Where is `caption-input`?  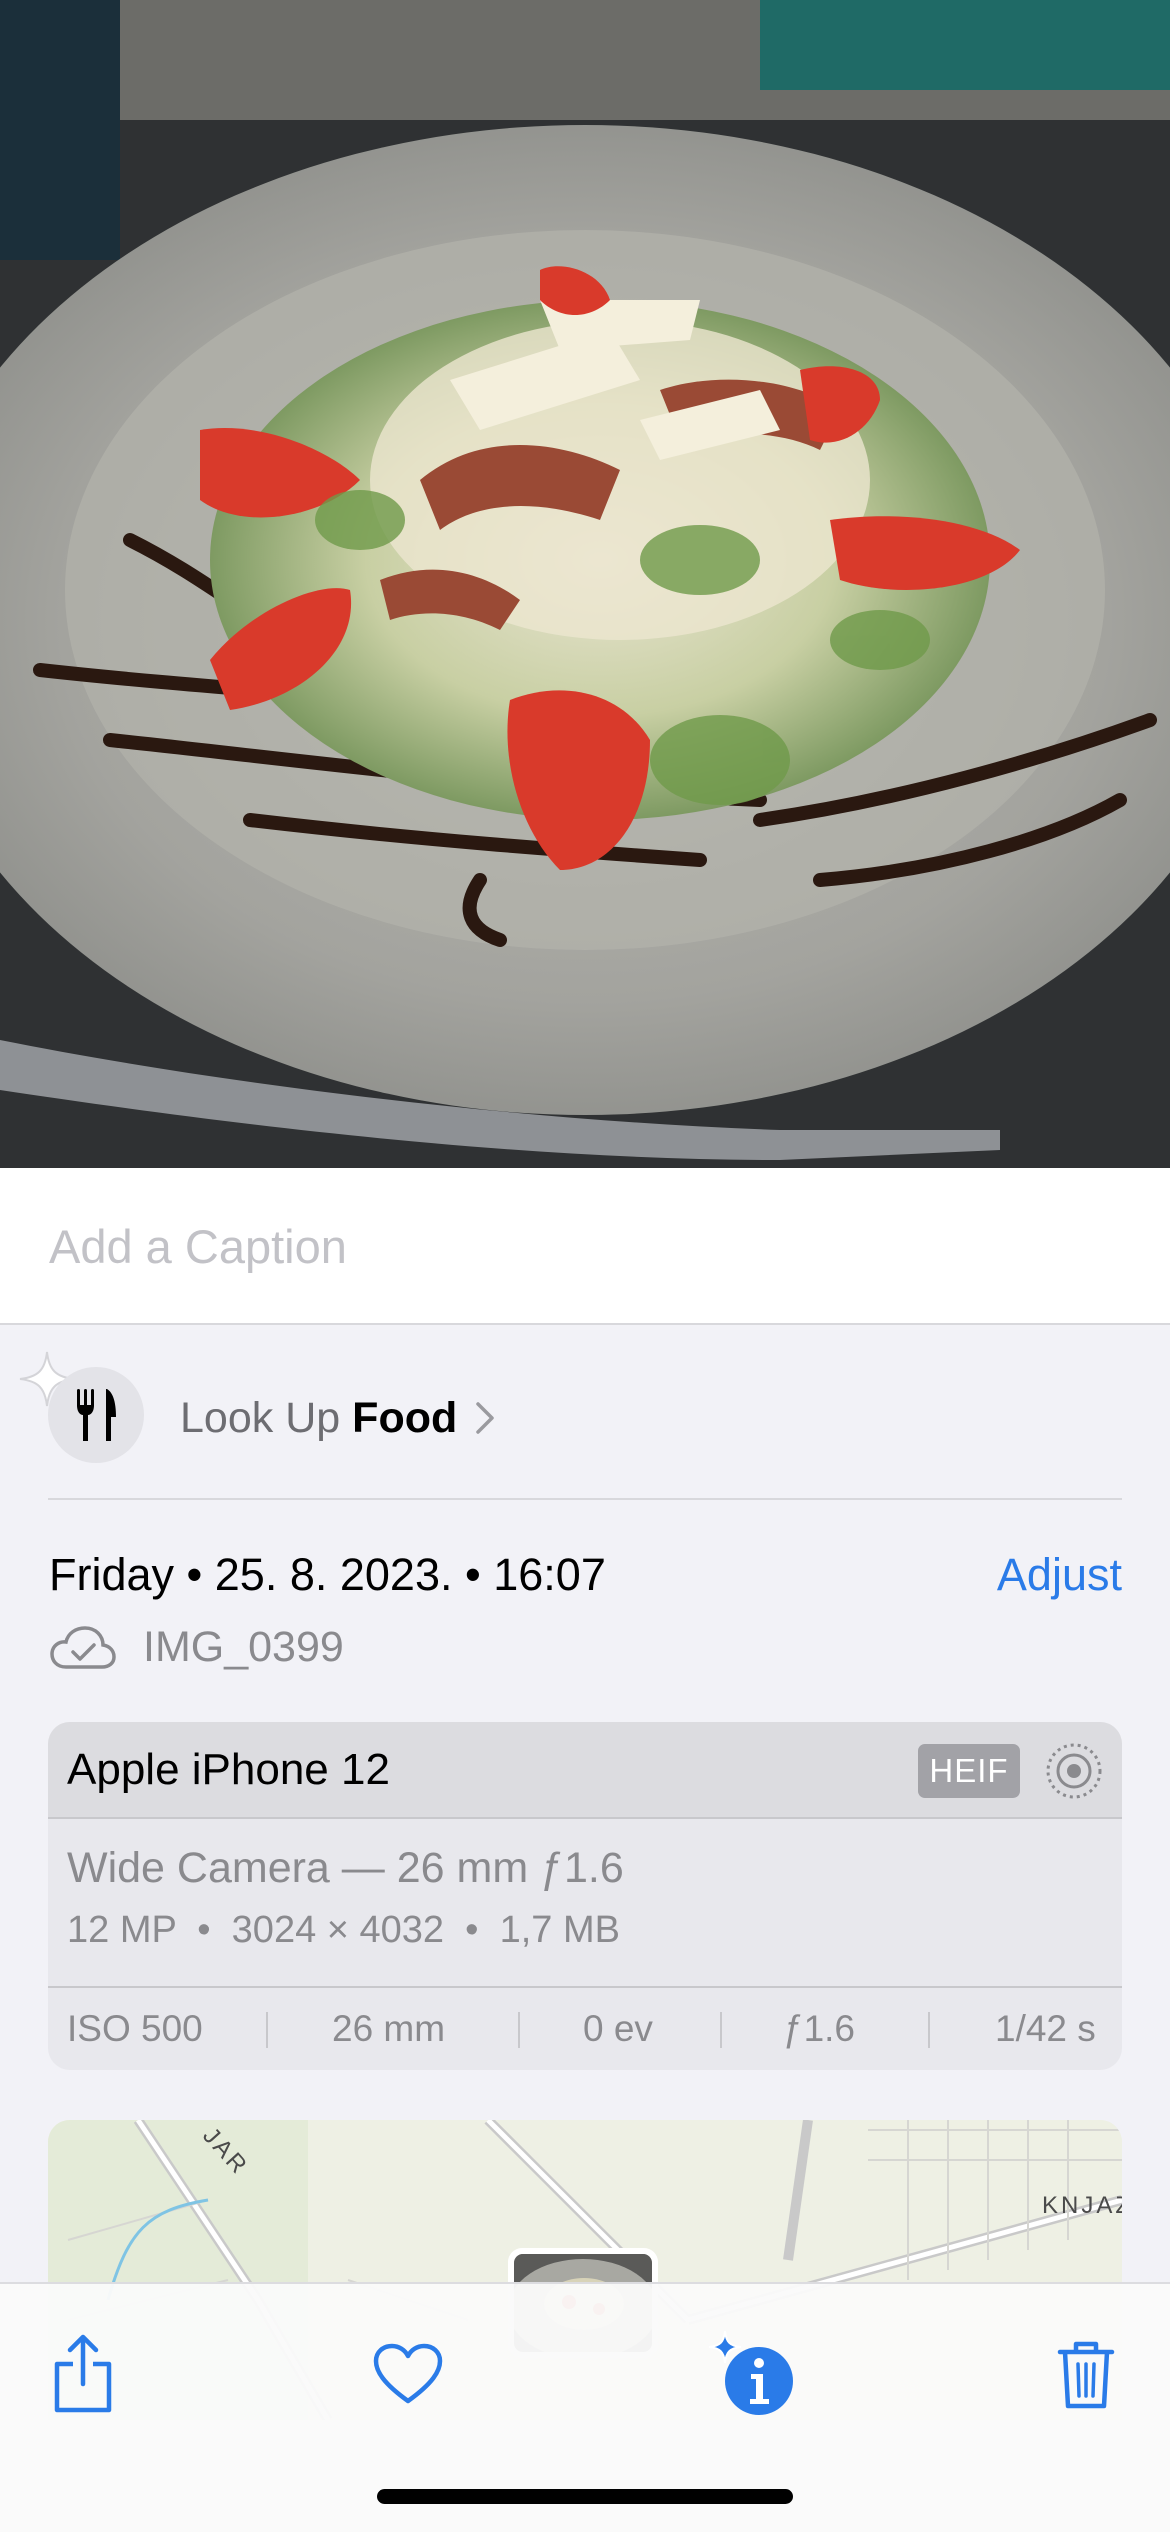
caption-input is located at coordinates (584, 1246).